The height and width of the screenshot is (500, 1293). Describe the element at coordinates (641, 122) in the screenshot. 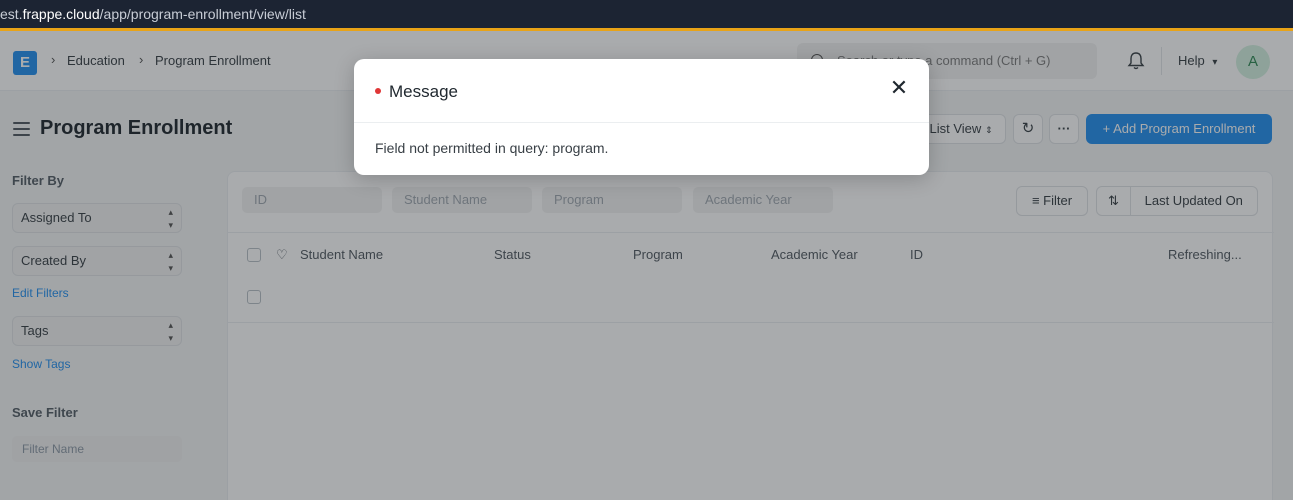

I see `dialog-divider` at that location.